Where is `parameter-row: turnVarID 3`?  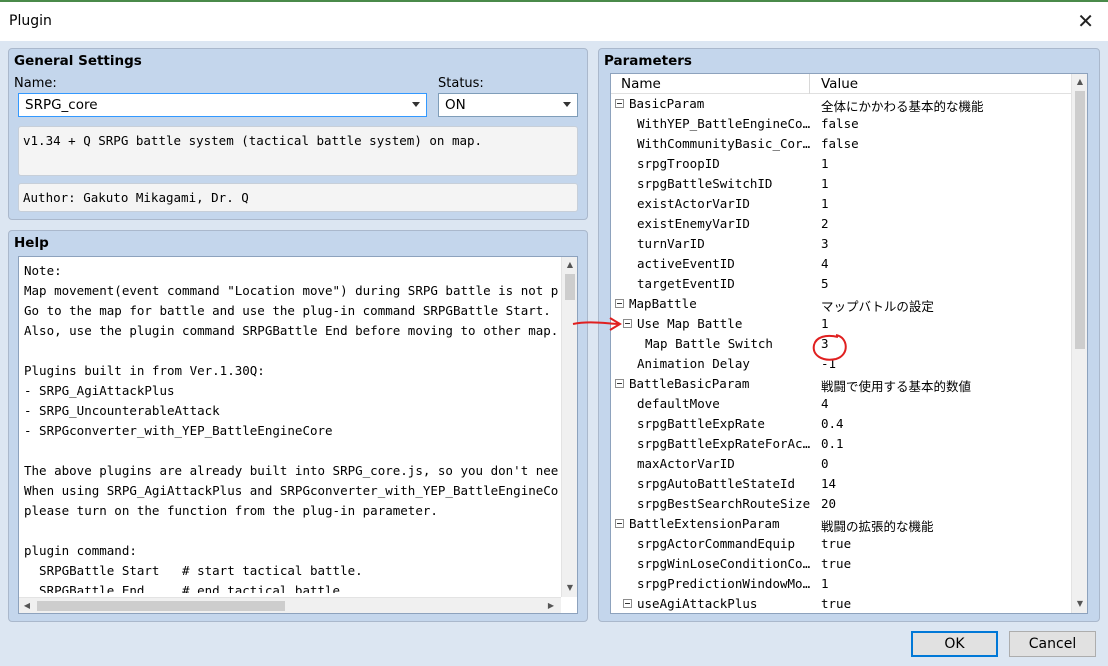 parameter-row: turnVarID 3 is located at coordinates (841, 245).